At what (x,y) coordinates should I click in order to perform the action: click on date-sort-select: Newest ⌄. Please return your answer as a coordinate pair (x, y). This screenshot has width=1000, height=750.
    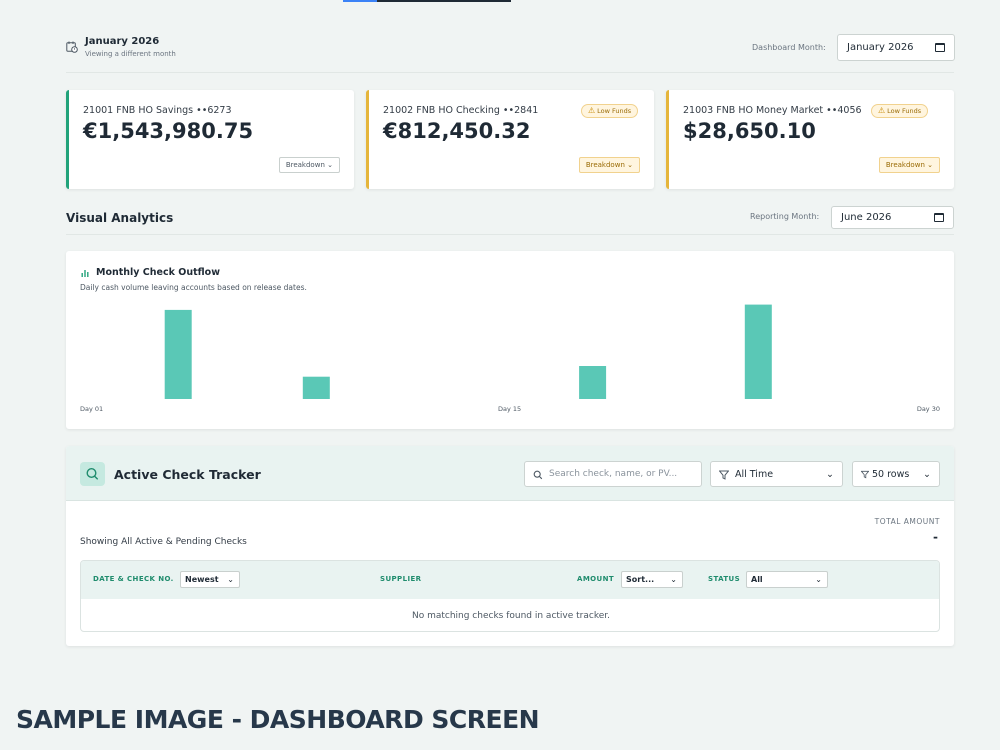
    Looking at the image, I should click on (210, 579).